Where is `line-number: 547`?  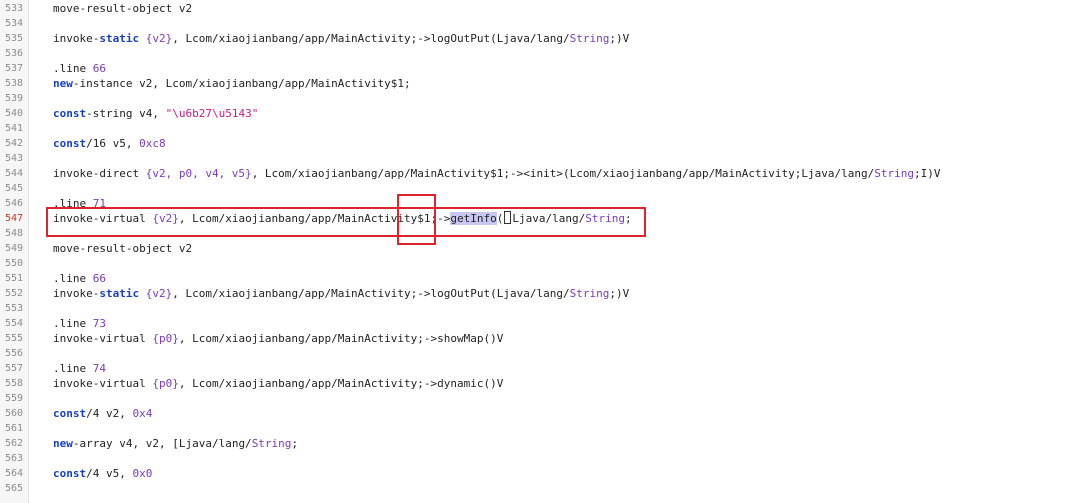 line-number: 547 is located at coordinates (13, 218).